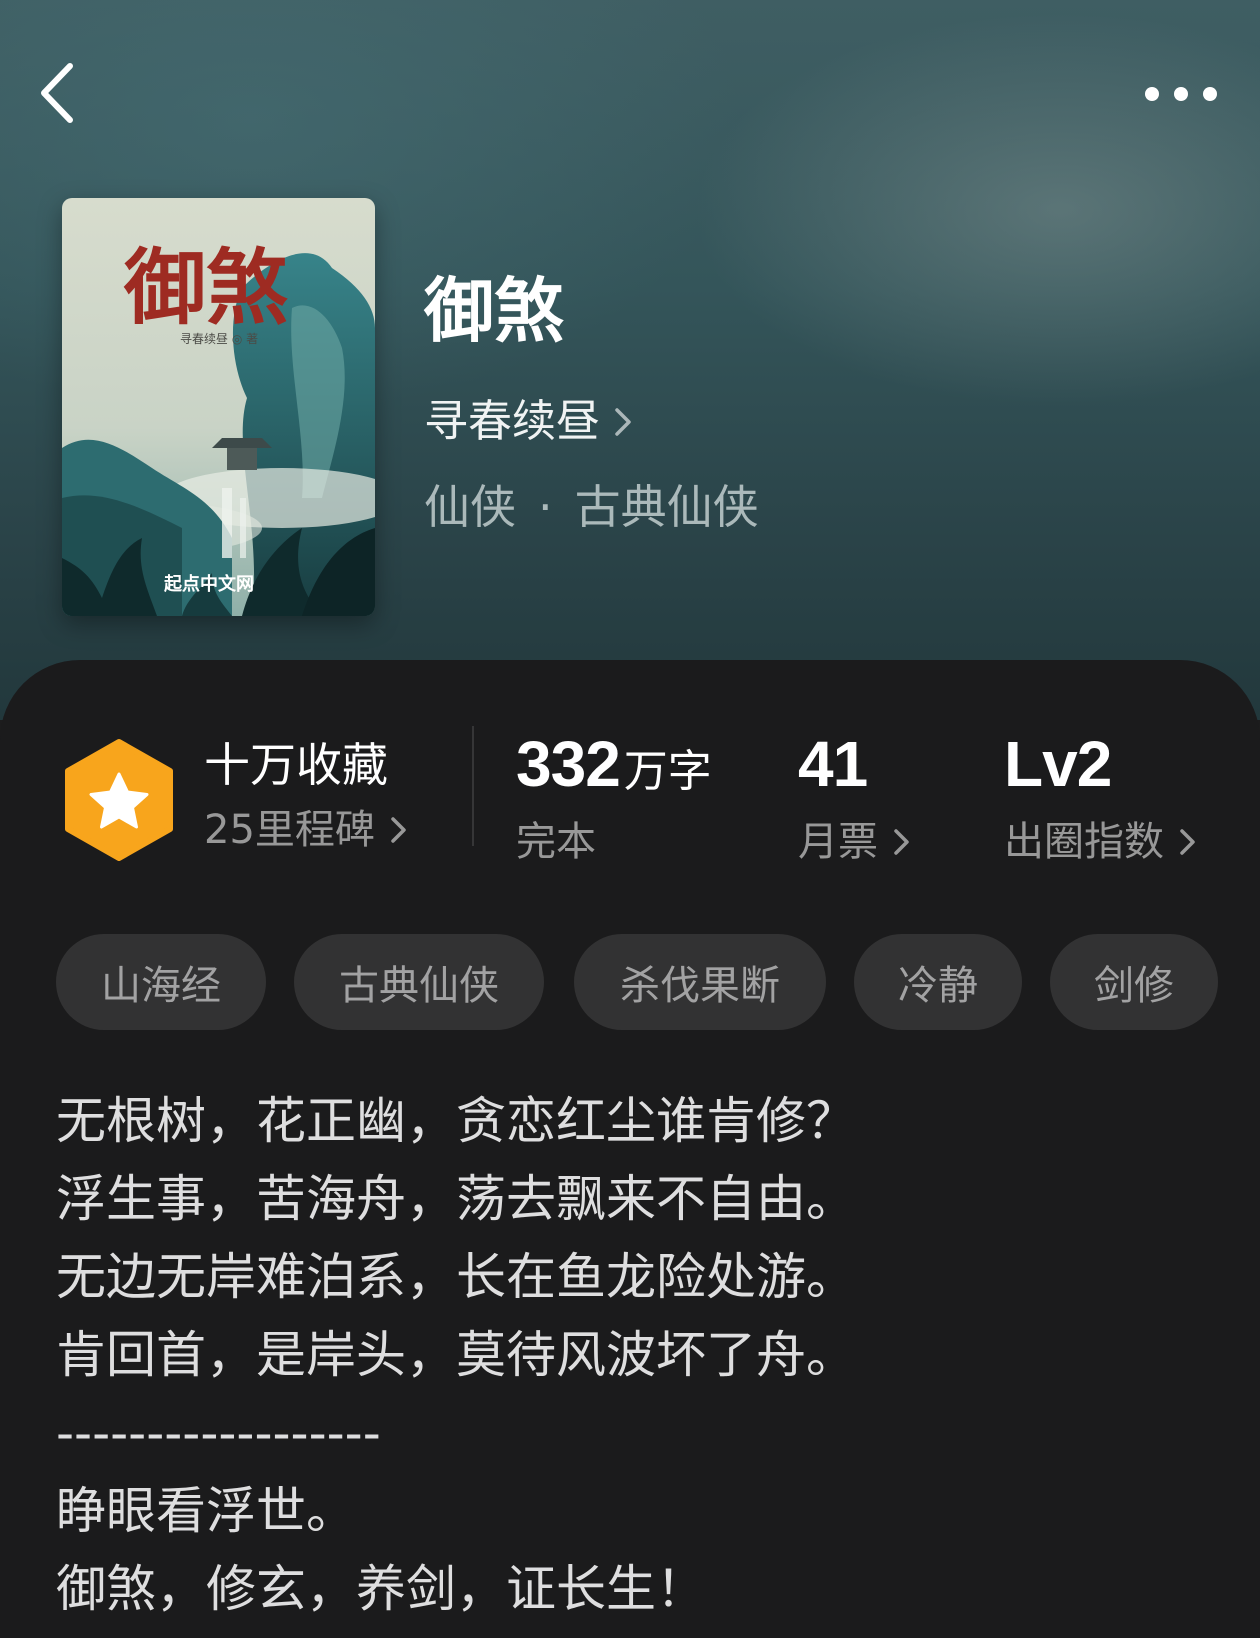  What do you see at coordinates (556, 842) in the screenshot?
I see `completion-status: 完本` at bounding box center [556, 842].